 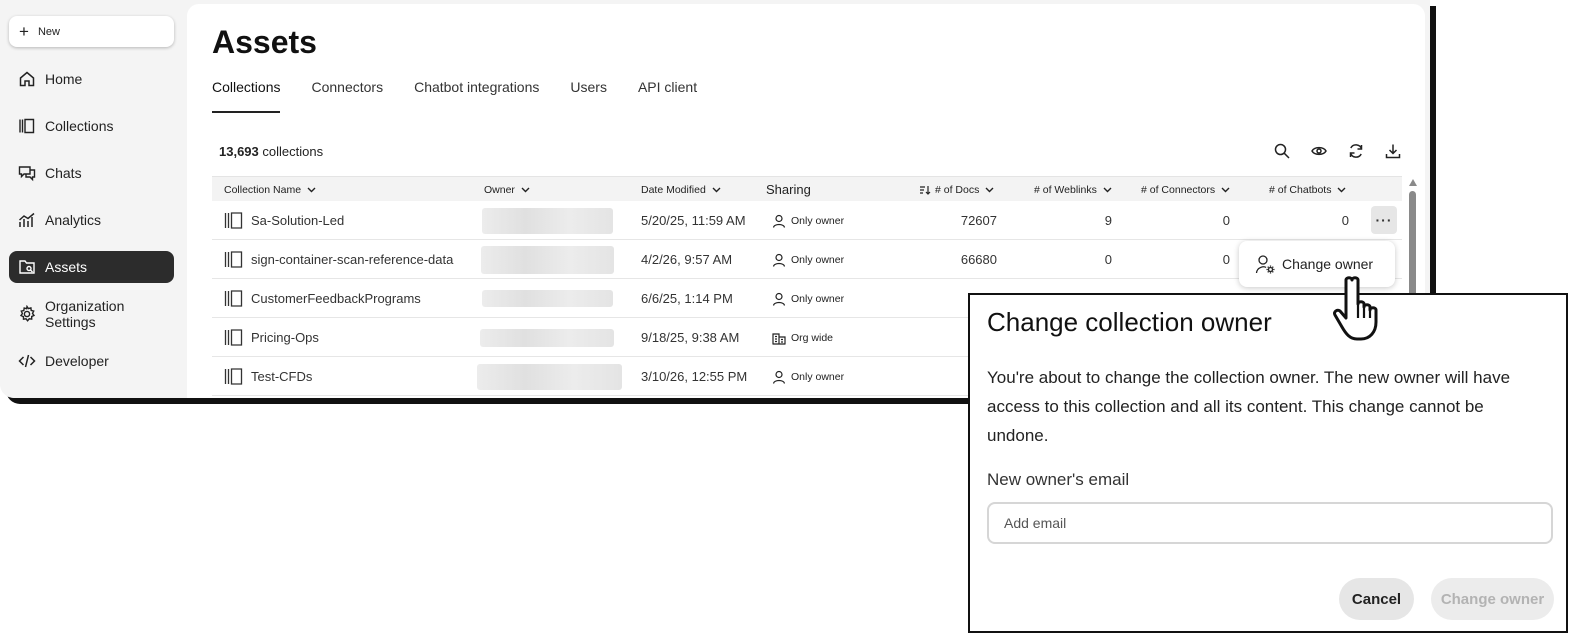 I want to click on view-button, so click(x=1318, y=151).